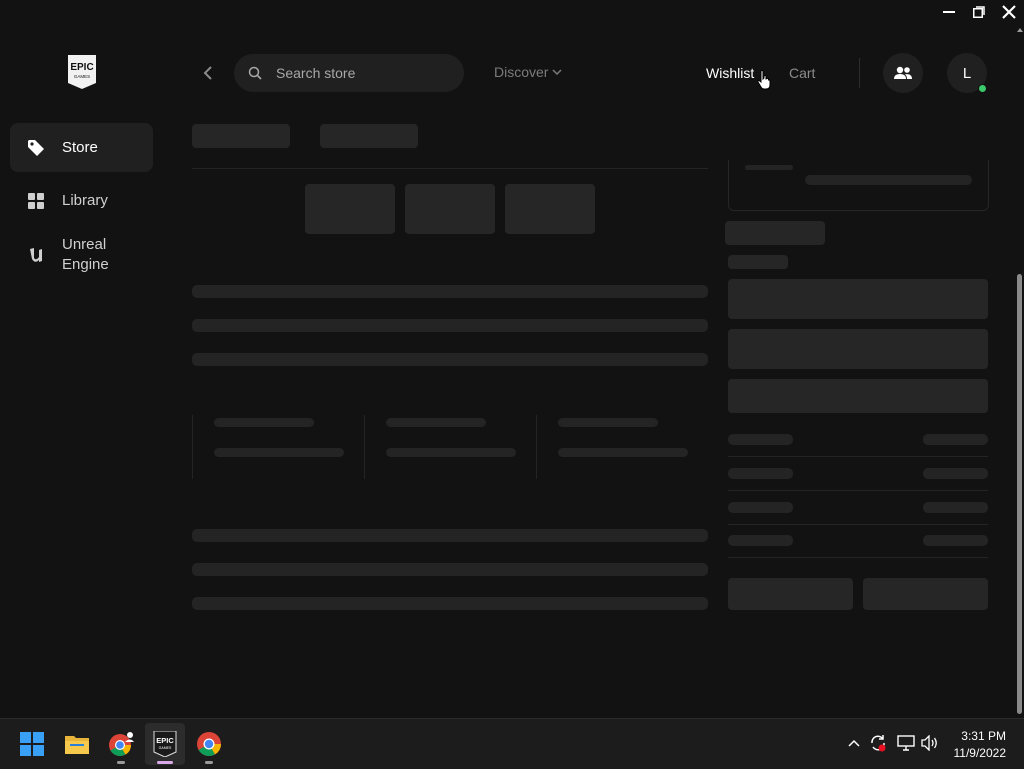 The width and height of the screenshot is (1024, 769). I want to click on minimize-button, so click(949, 12).